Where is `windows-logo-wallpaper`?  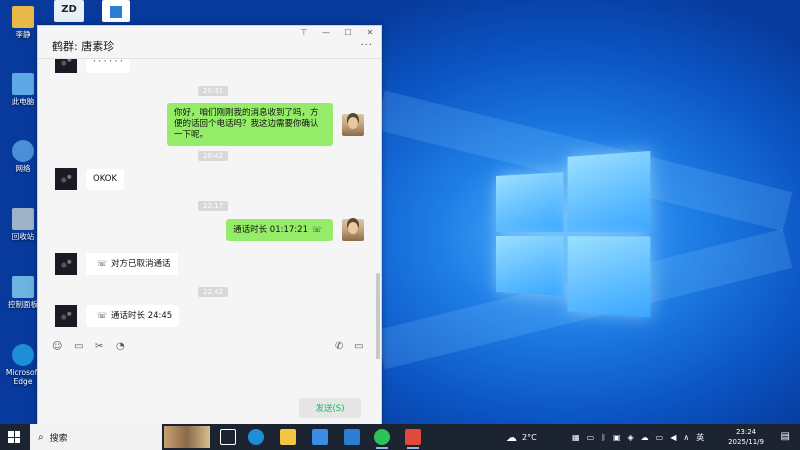
windows-logo-wallpaper is located at coordinates (574, 233).